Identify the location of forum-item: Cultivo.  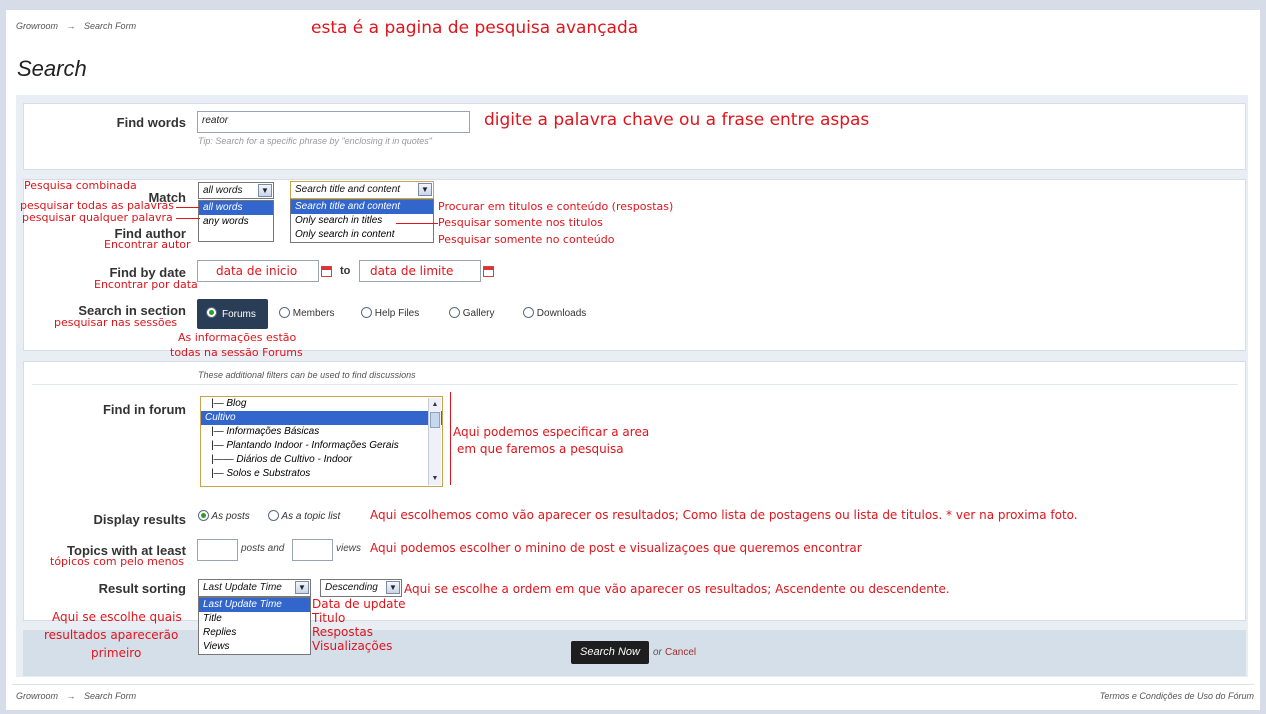
(321, 418).